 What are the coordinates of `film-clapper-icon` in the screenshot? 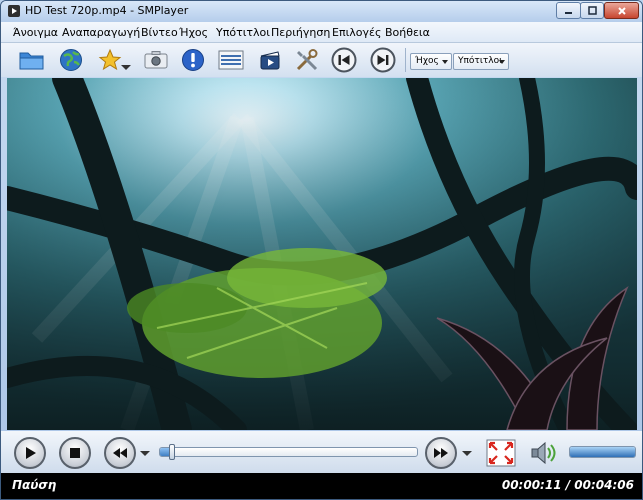 It's located at (270, 60).